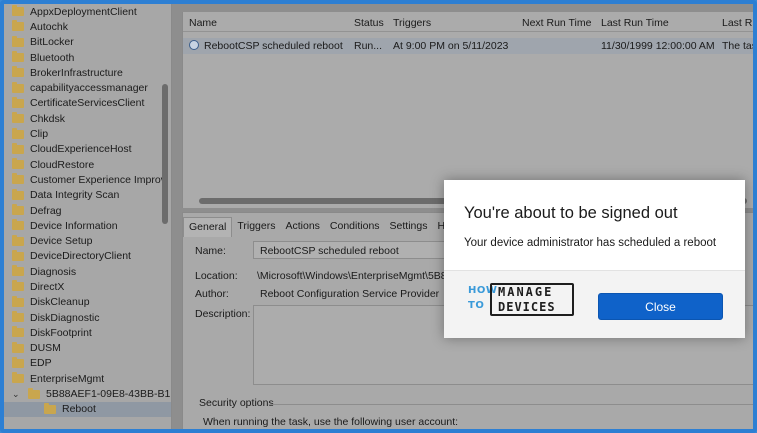 Image resolution: width=757 pixels, height=433 pixels. What do you see at coordinates (76, 72) in the screenshot?
I see `tree-item-label: BrokerInfrastructure` at bounding box center [76, 72].